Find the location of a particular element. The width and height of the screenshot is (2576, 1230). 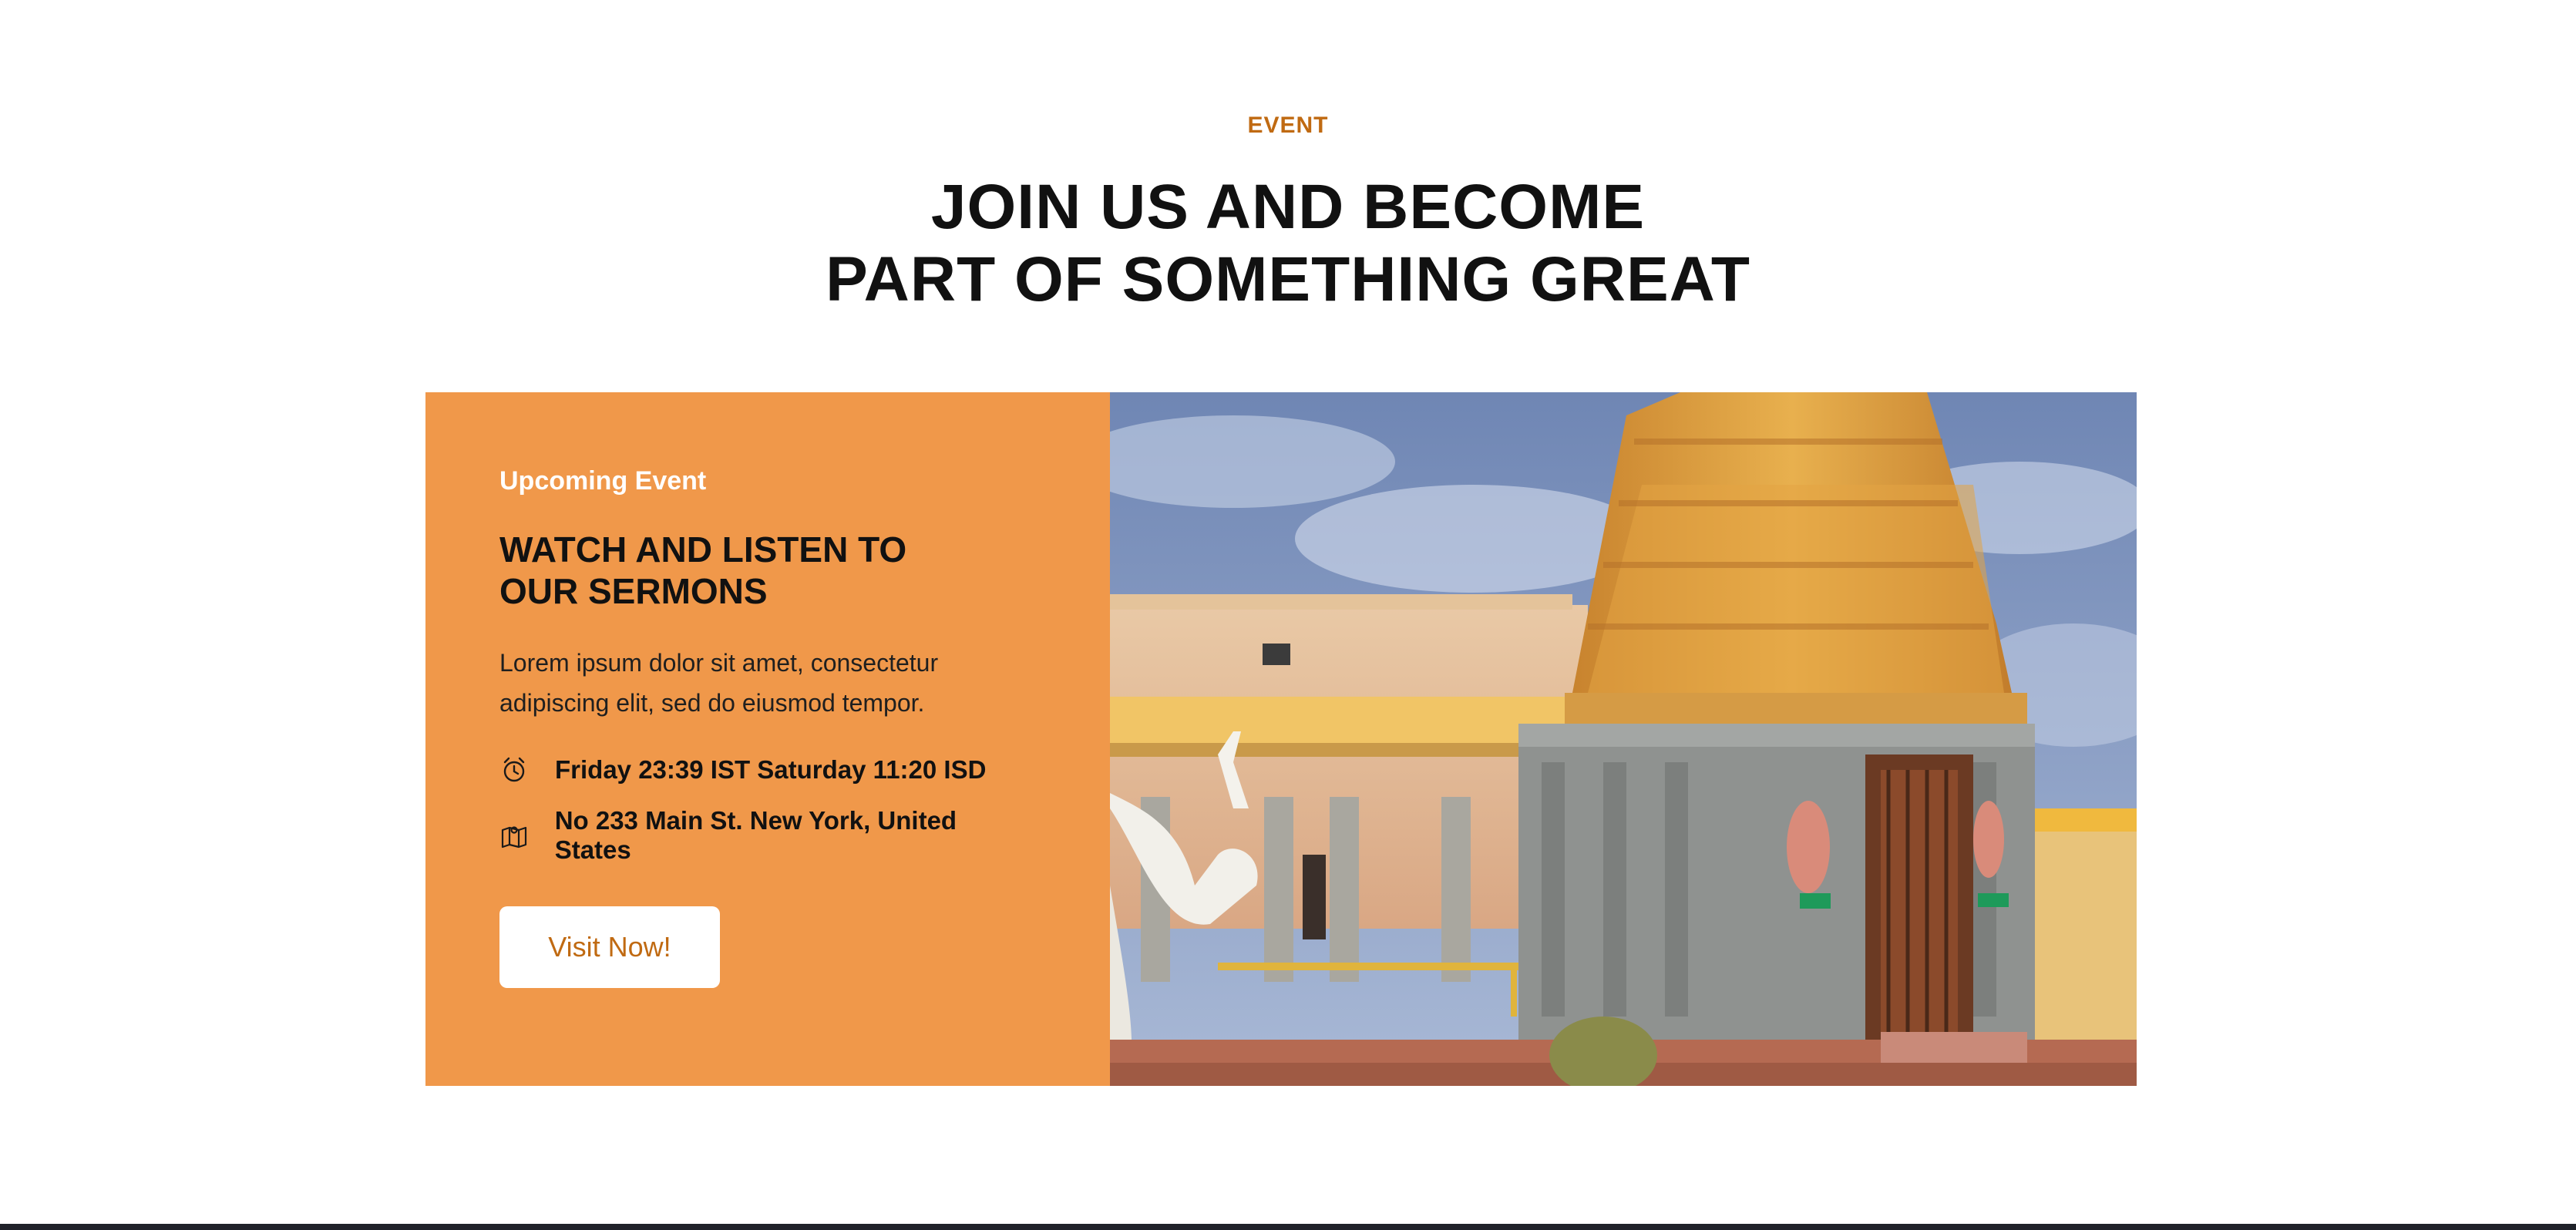

event-label: Upcoming Event is located at coordinates (603, 481).